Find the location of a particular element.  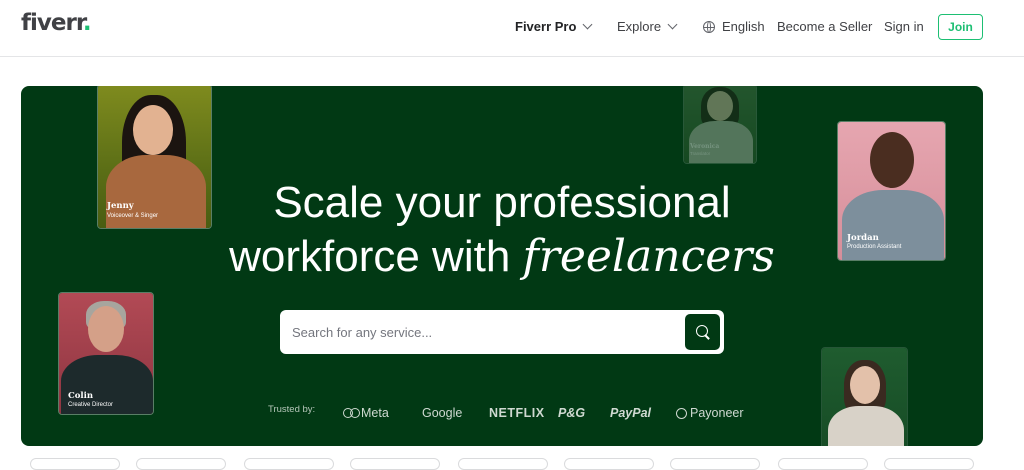

globe-icon is located at coordinates (709, 26).